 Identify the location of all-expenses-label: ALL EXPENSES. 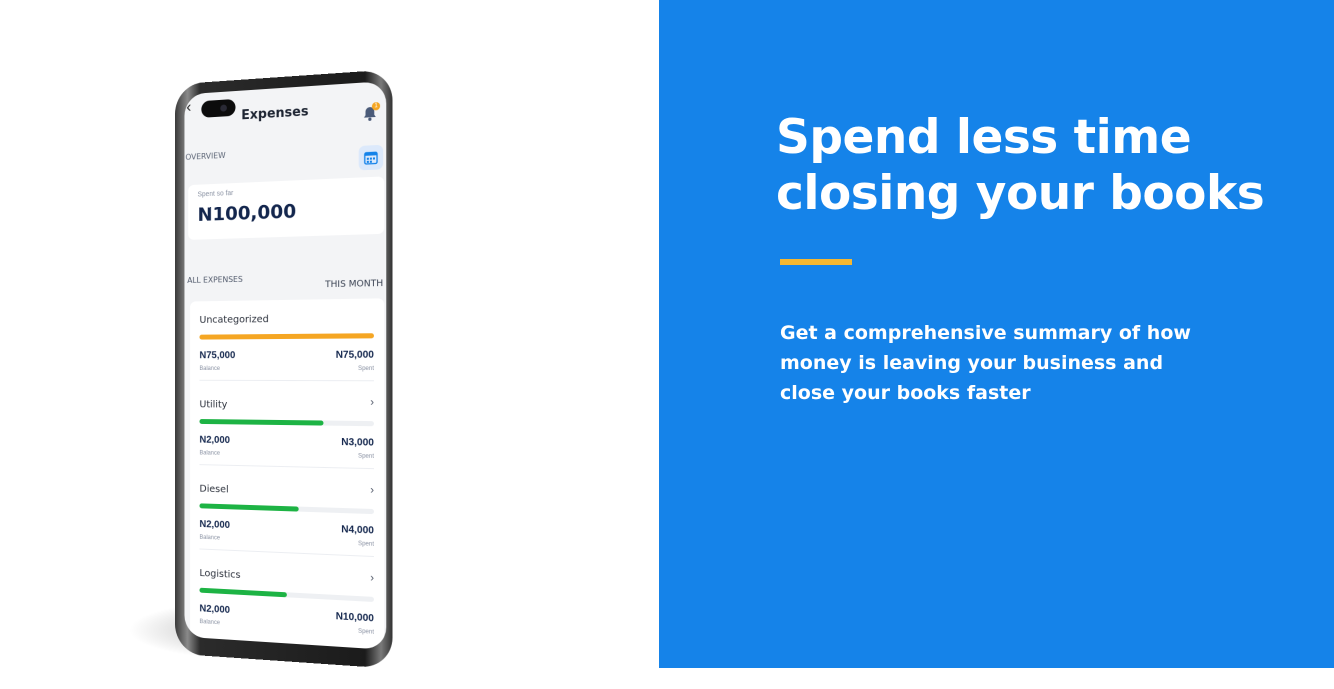
(215, 279).